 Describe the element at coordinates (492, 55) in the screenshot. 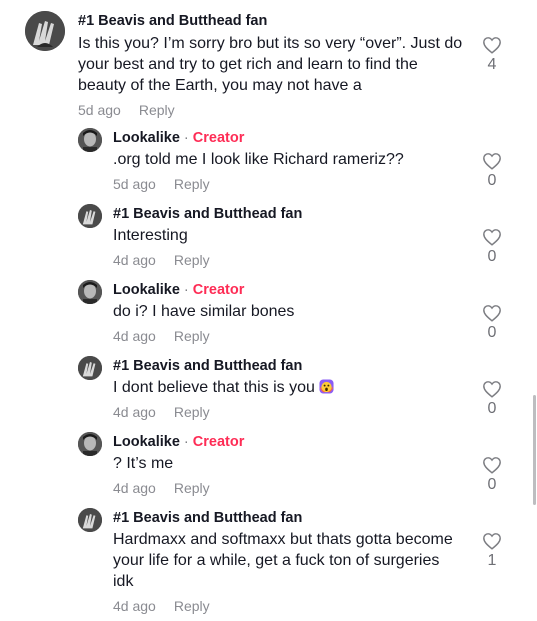

I see `like-button: 4` at that location.